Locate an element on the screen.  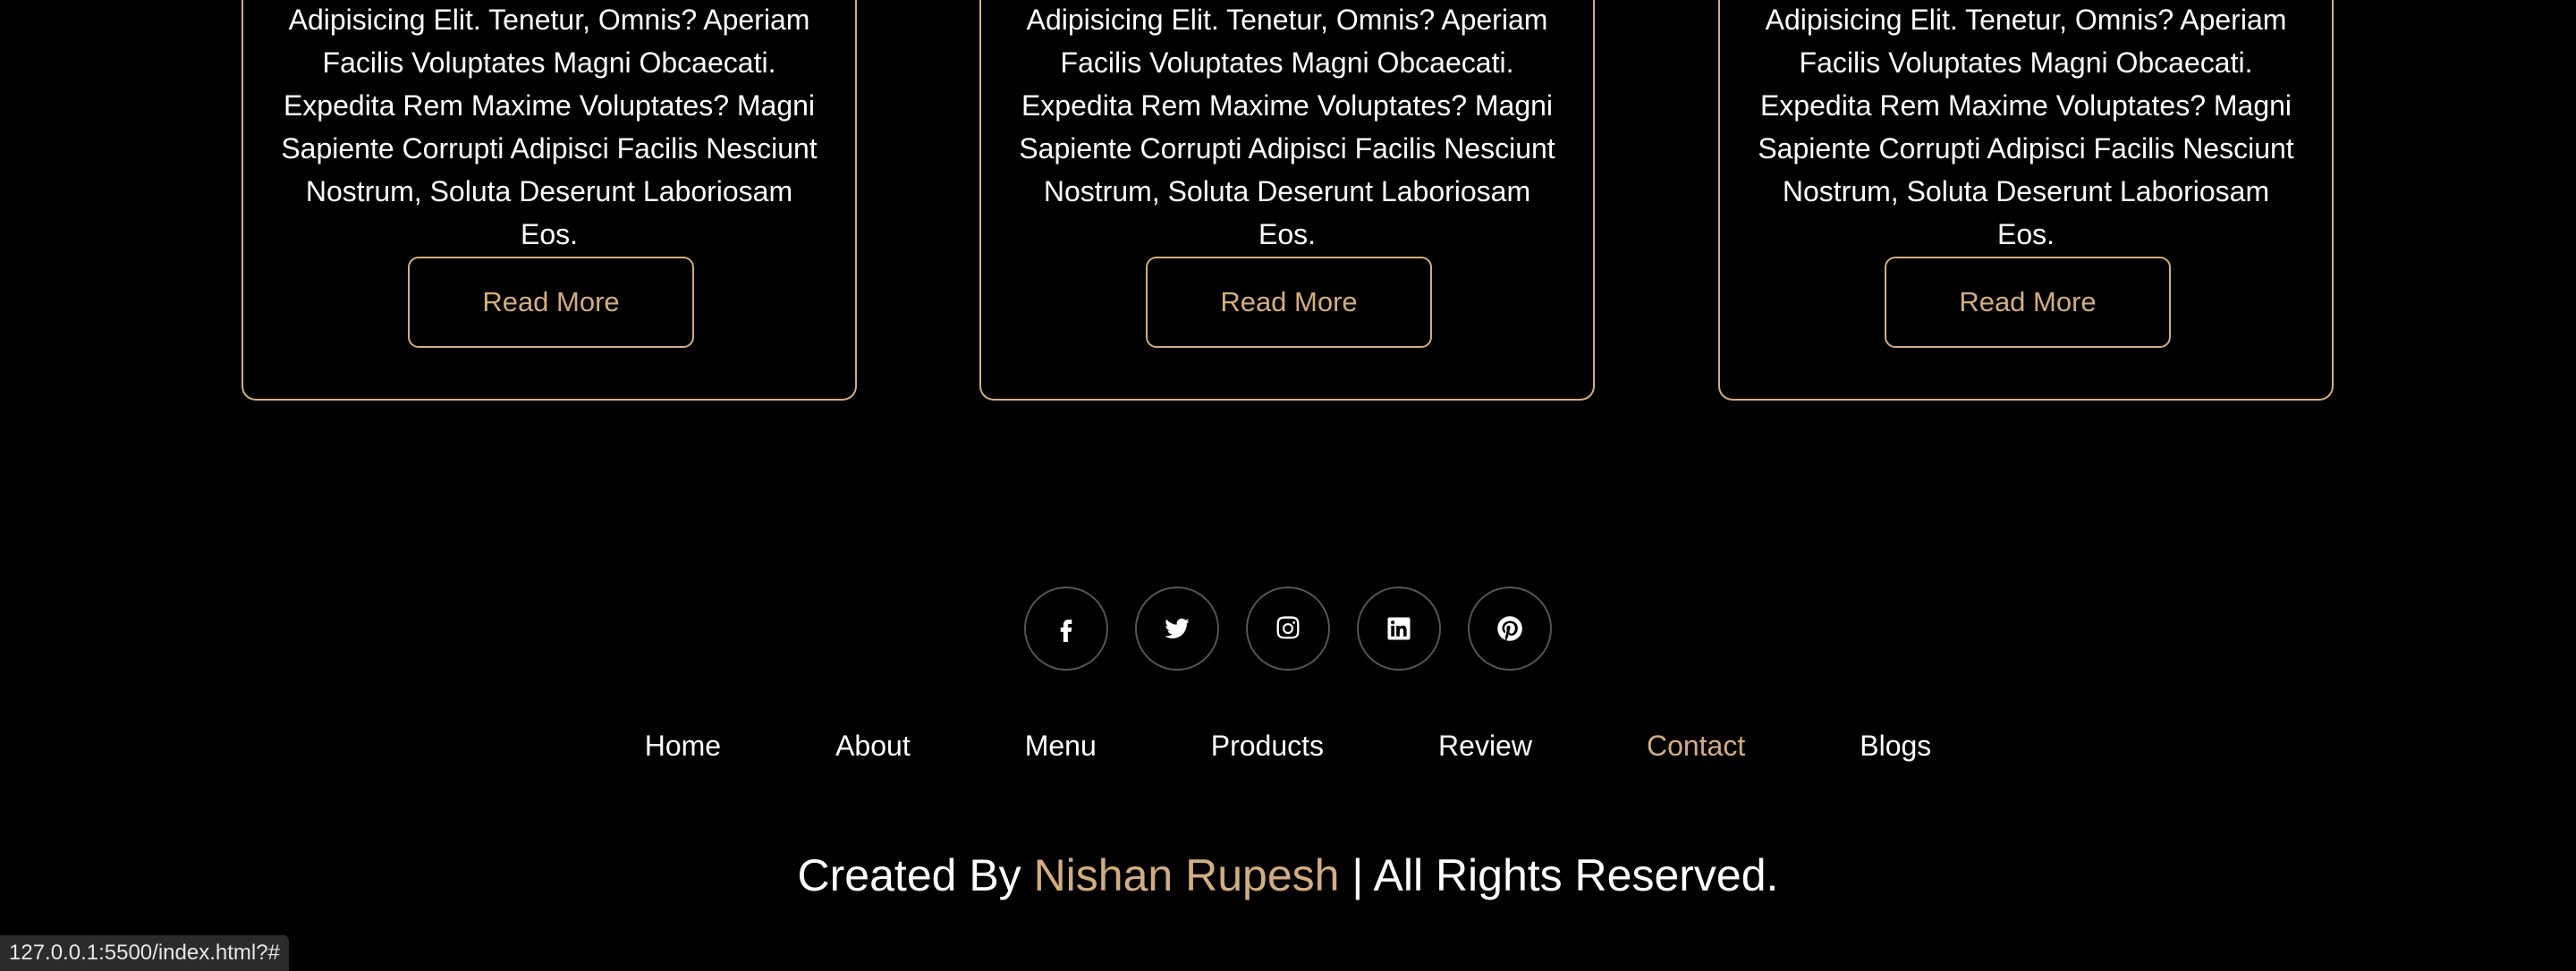
credit-suffix: | All Rights Reserved. is located at coordinates (1565, 875).